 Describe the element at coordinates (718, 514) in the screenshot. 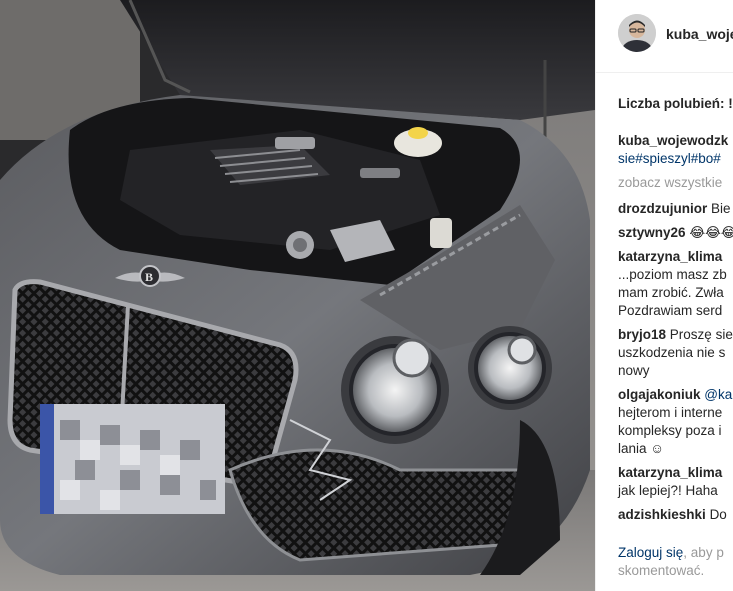

I see `comment-text: Do` at that location.